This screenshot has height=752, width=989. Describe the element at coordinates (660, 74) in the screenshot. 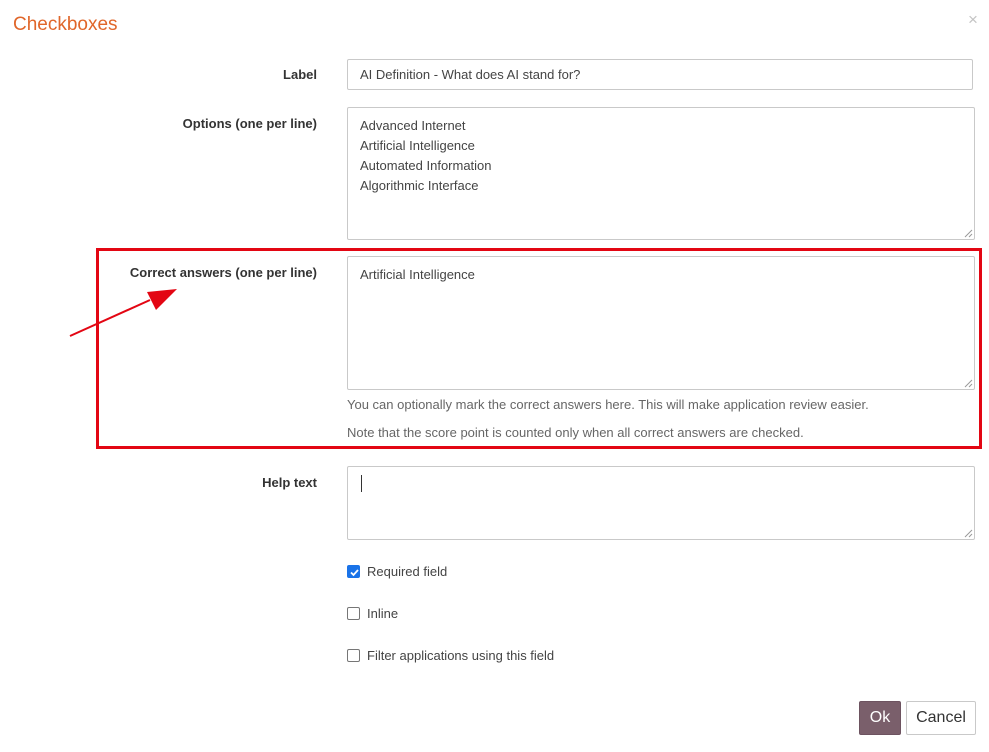

I see `label-input: AI Definition - What does AI stand for?` at that location.